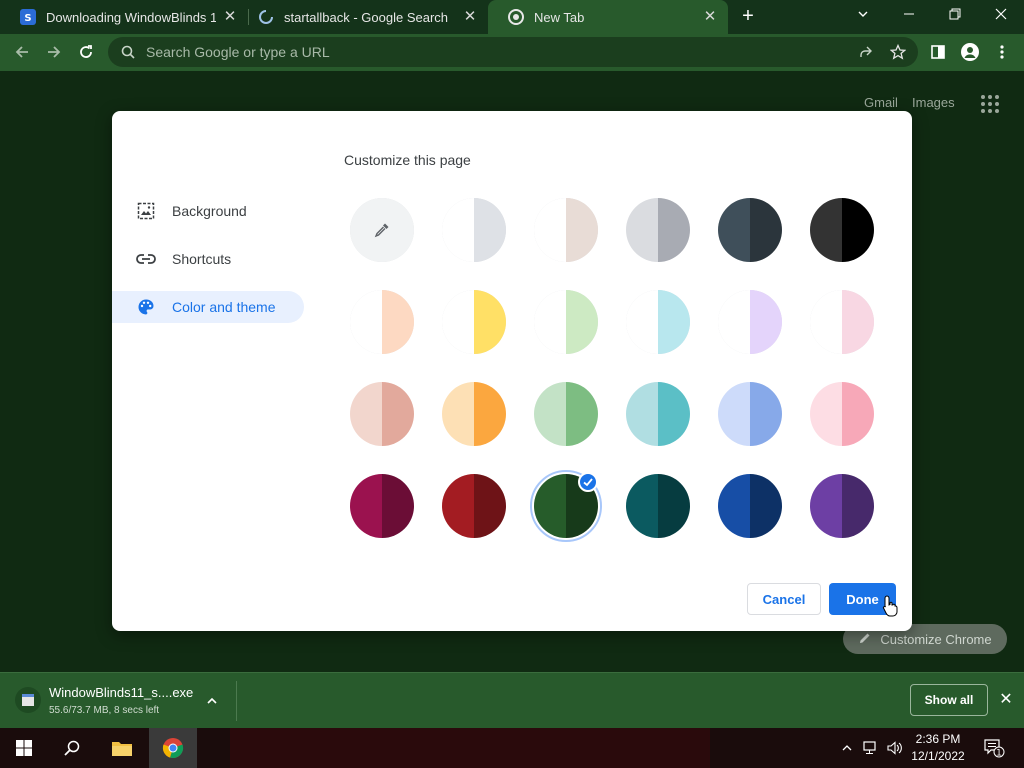  What do you see at coordinates (366, 17) in the screenshot?
I see `tab-title: startallback - Google Search` at bounding box center [366, 17].